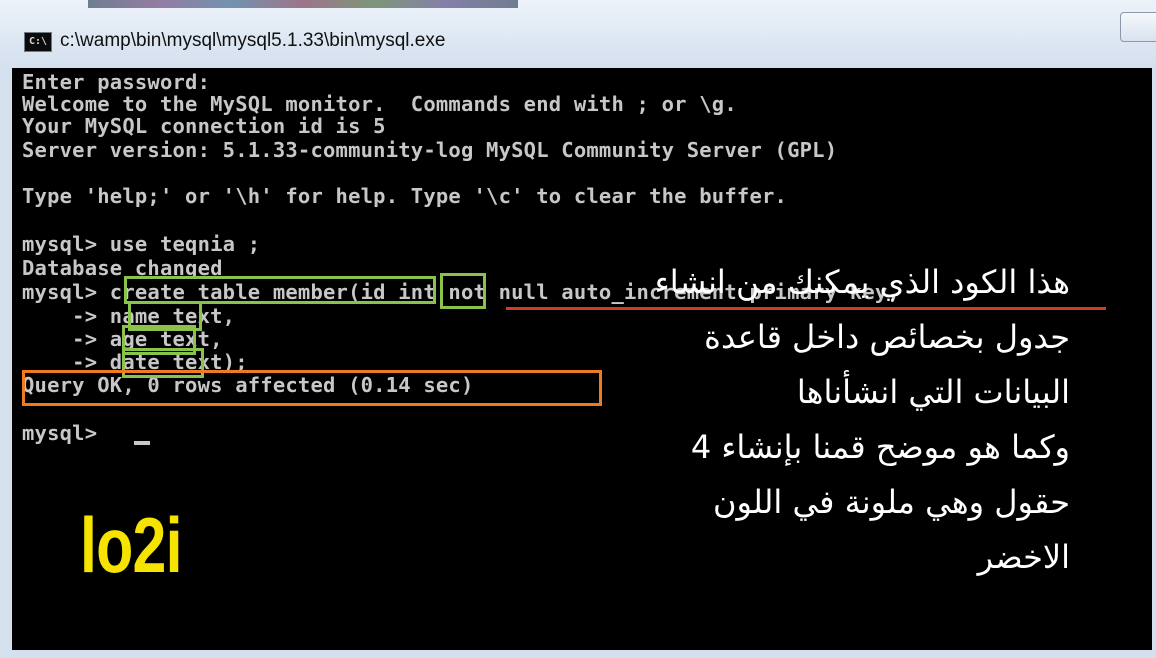  Describe the element at coordinates (463, 291) in the screenshot. I see `highlight-id-field` at that location.